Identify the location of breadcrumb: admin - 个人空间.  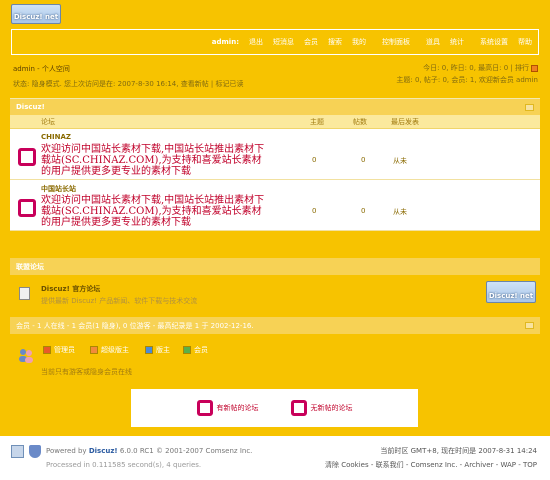
(41, 69).